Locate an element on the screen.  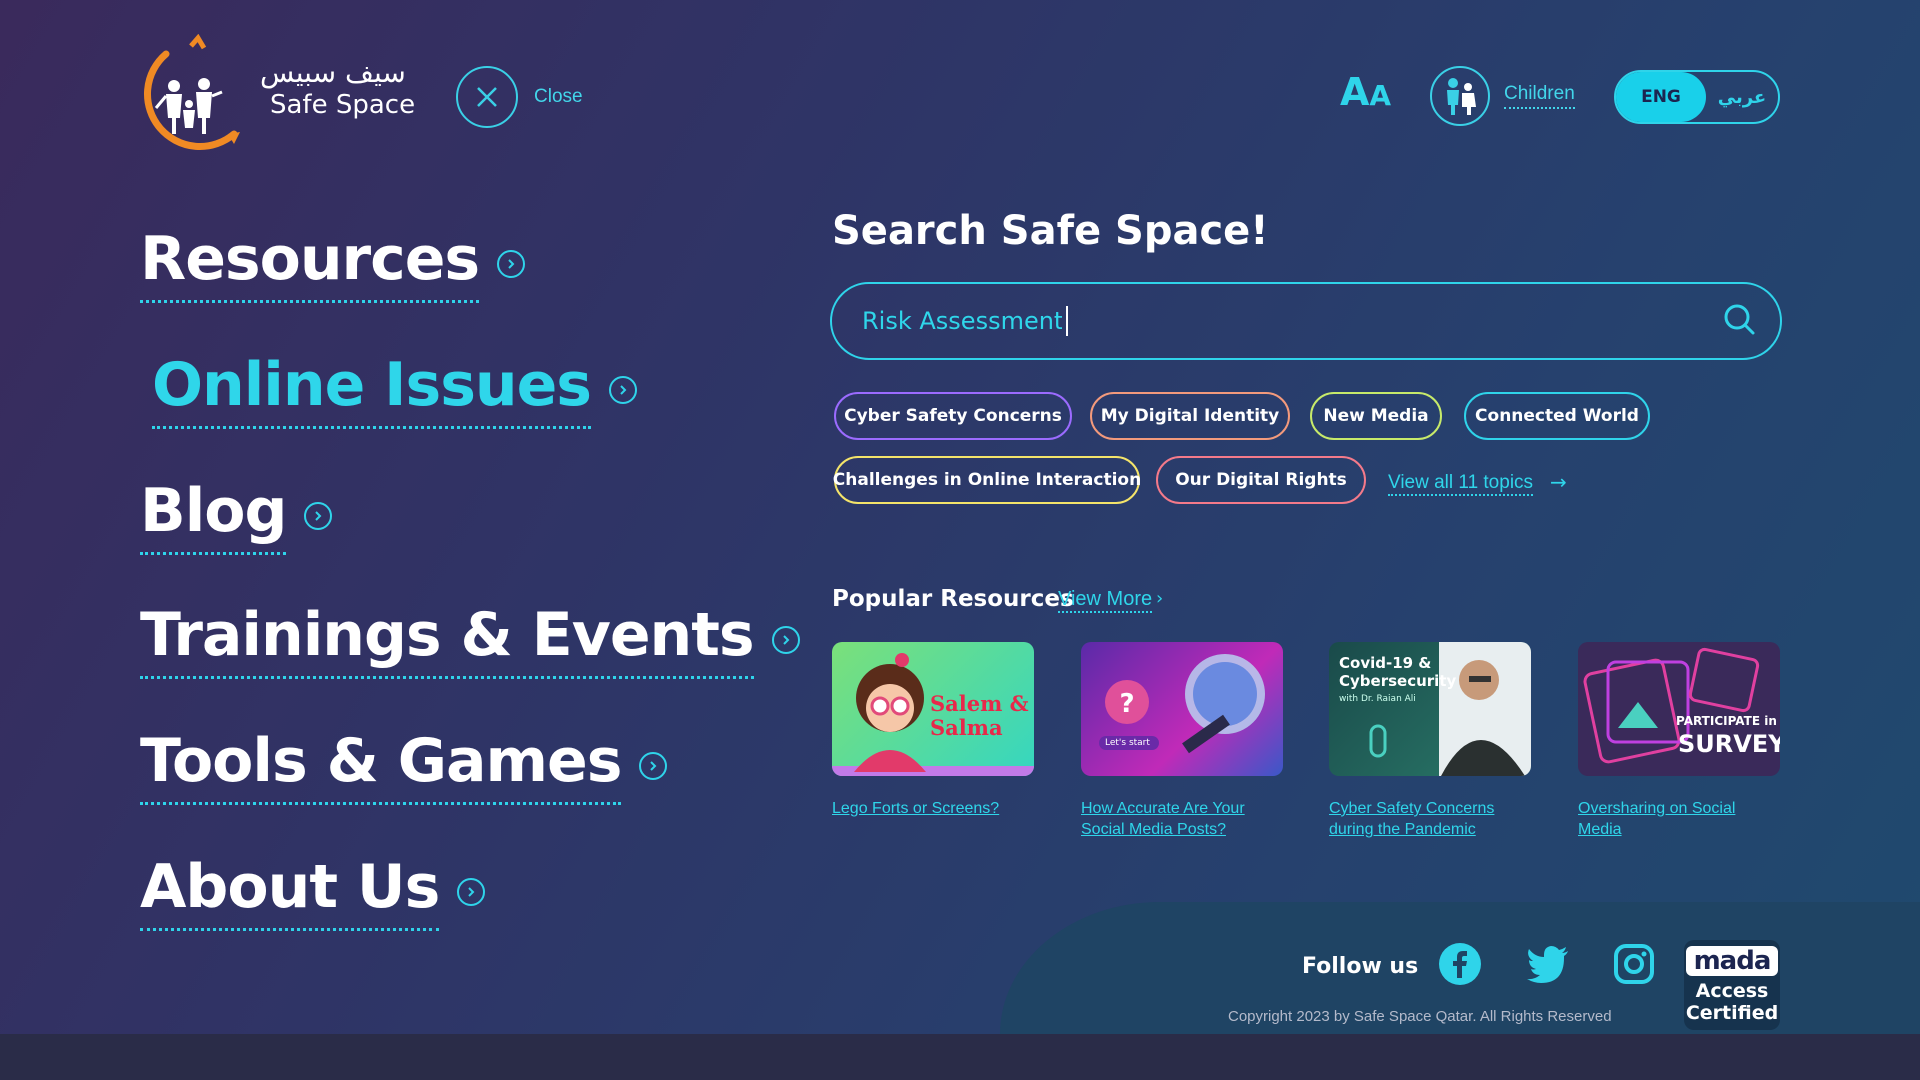
view-all-topics-link: View all 11 topics is located at coordinates (1461, 484).